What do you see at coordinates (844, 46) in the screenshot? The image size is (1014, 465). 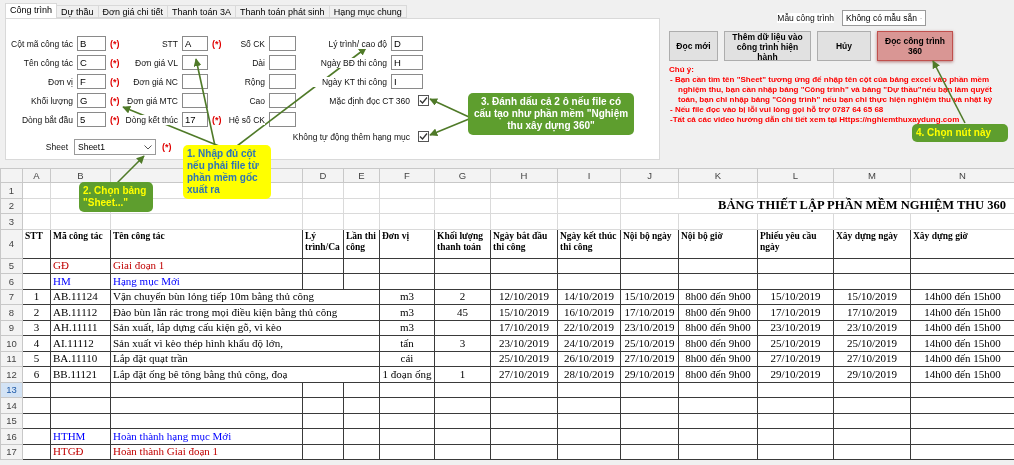 I see `action-button: Hủy` at bounding box center [844, 46].